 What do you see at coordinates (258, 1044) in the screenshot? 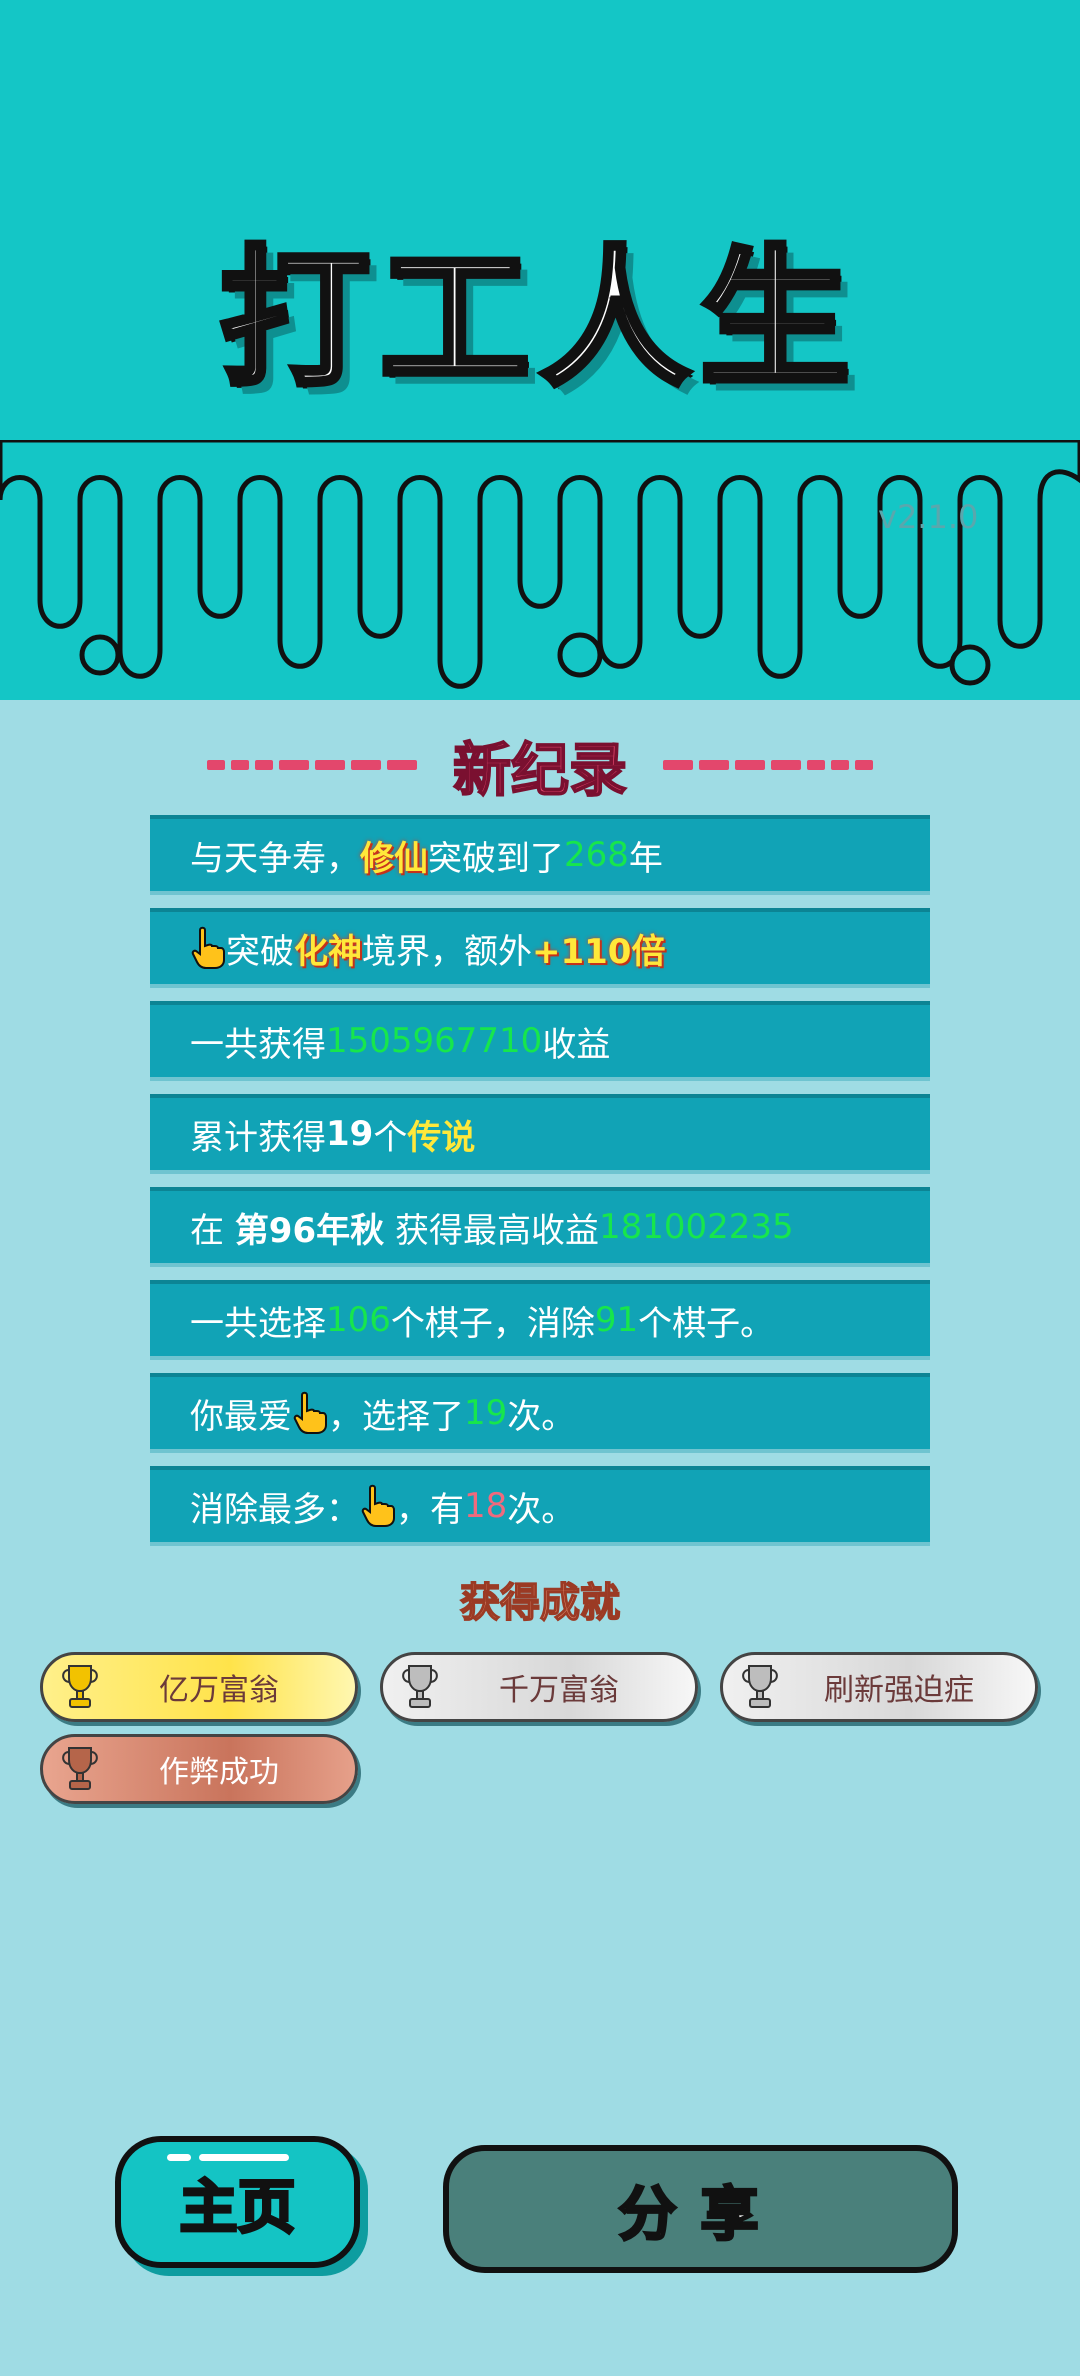
I see `stat-text: 一共获得` at bounding box center [258, 1044].